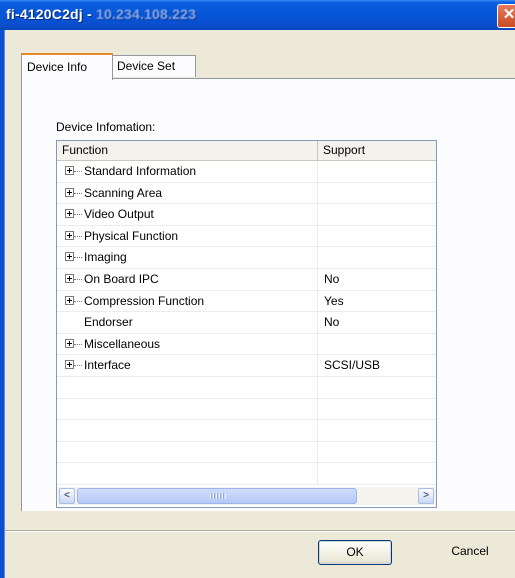  I want to click on table-row: Physical Function, so click(246, 236).